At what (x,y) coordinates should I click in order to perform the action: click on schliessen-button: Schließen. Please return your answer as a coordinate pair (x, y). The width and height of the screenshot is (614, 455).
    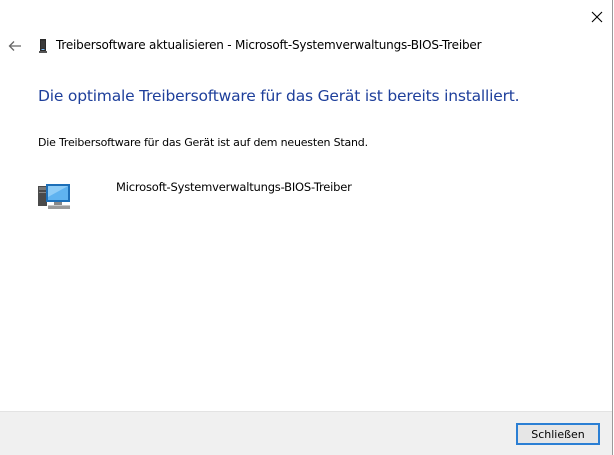
    Looking at the image, I should click on (558, 434).